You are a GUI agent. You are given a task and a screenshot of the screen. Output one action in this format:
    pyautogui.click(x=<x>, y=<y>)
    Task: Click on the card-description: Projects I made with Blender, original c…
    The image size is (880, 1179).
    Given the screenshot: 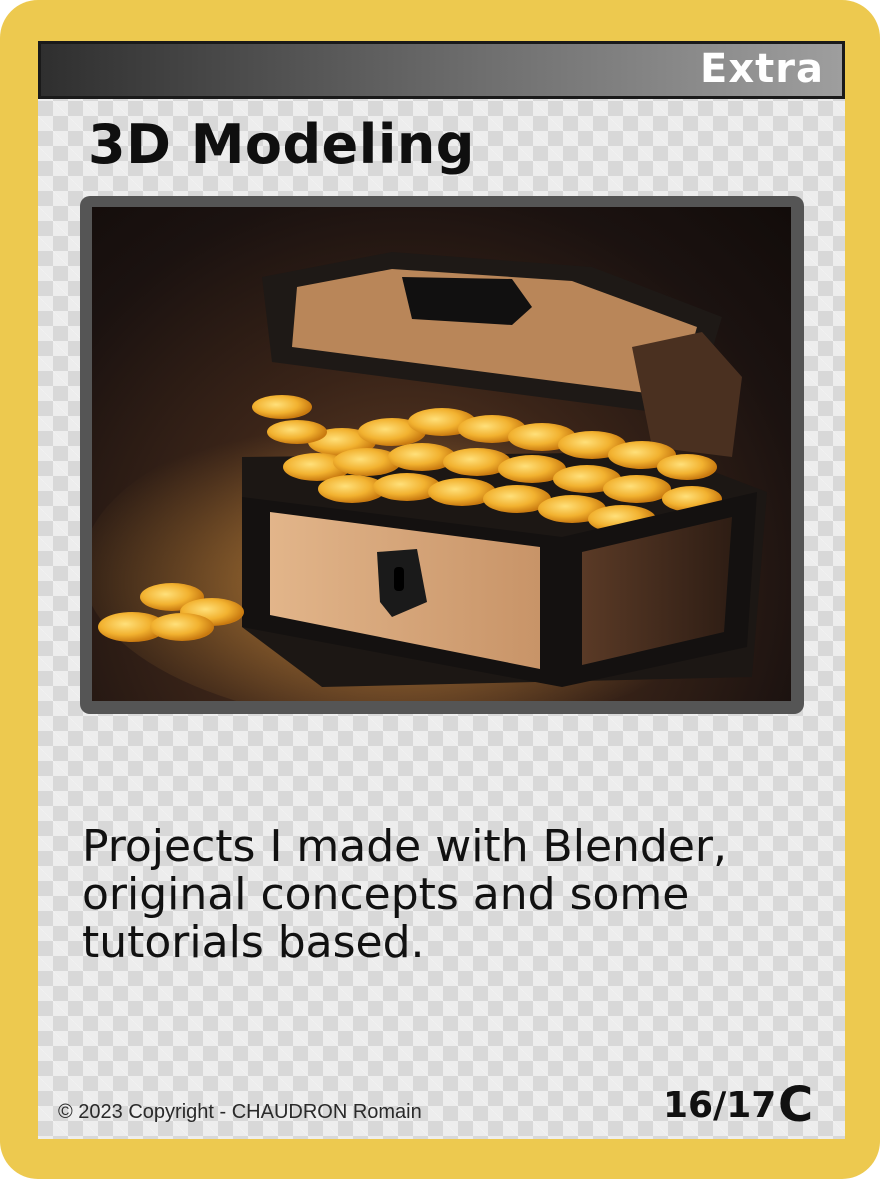 What is the action you would take?
    pyautogui.click(x=405, y=894)
    